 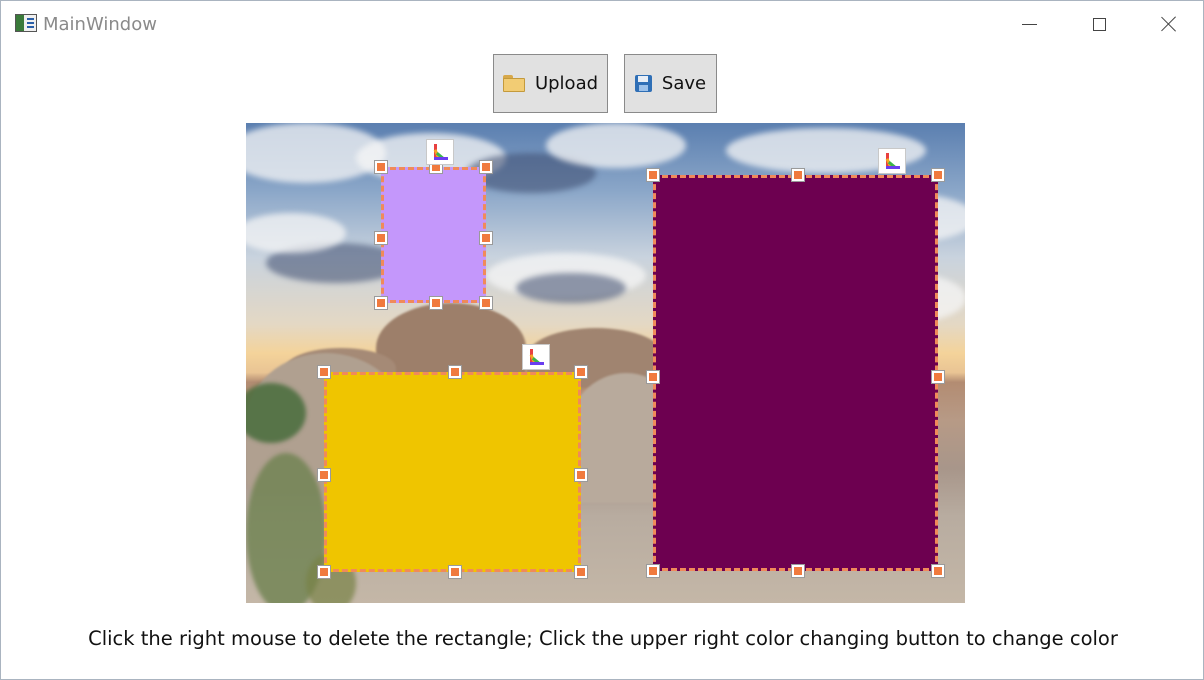 I want to click on folder-icon, so click(x=513, y=83).